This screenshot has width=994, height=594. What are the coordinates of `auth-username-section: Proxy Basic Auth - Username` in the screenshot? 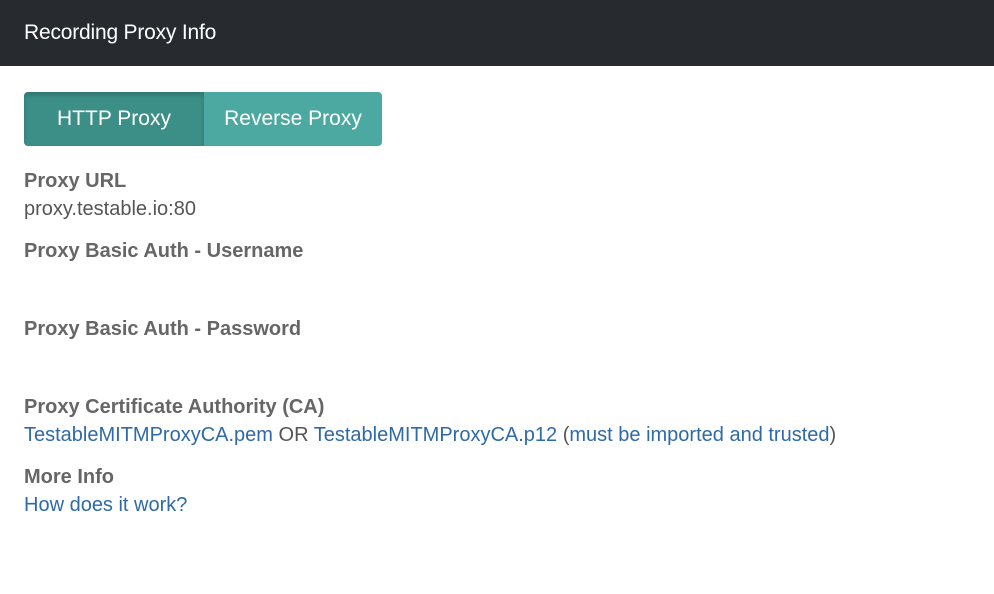 It's located at (497, 277).